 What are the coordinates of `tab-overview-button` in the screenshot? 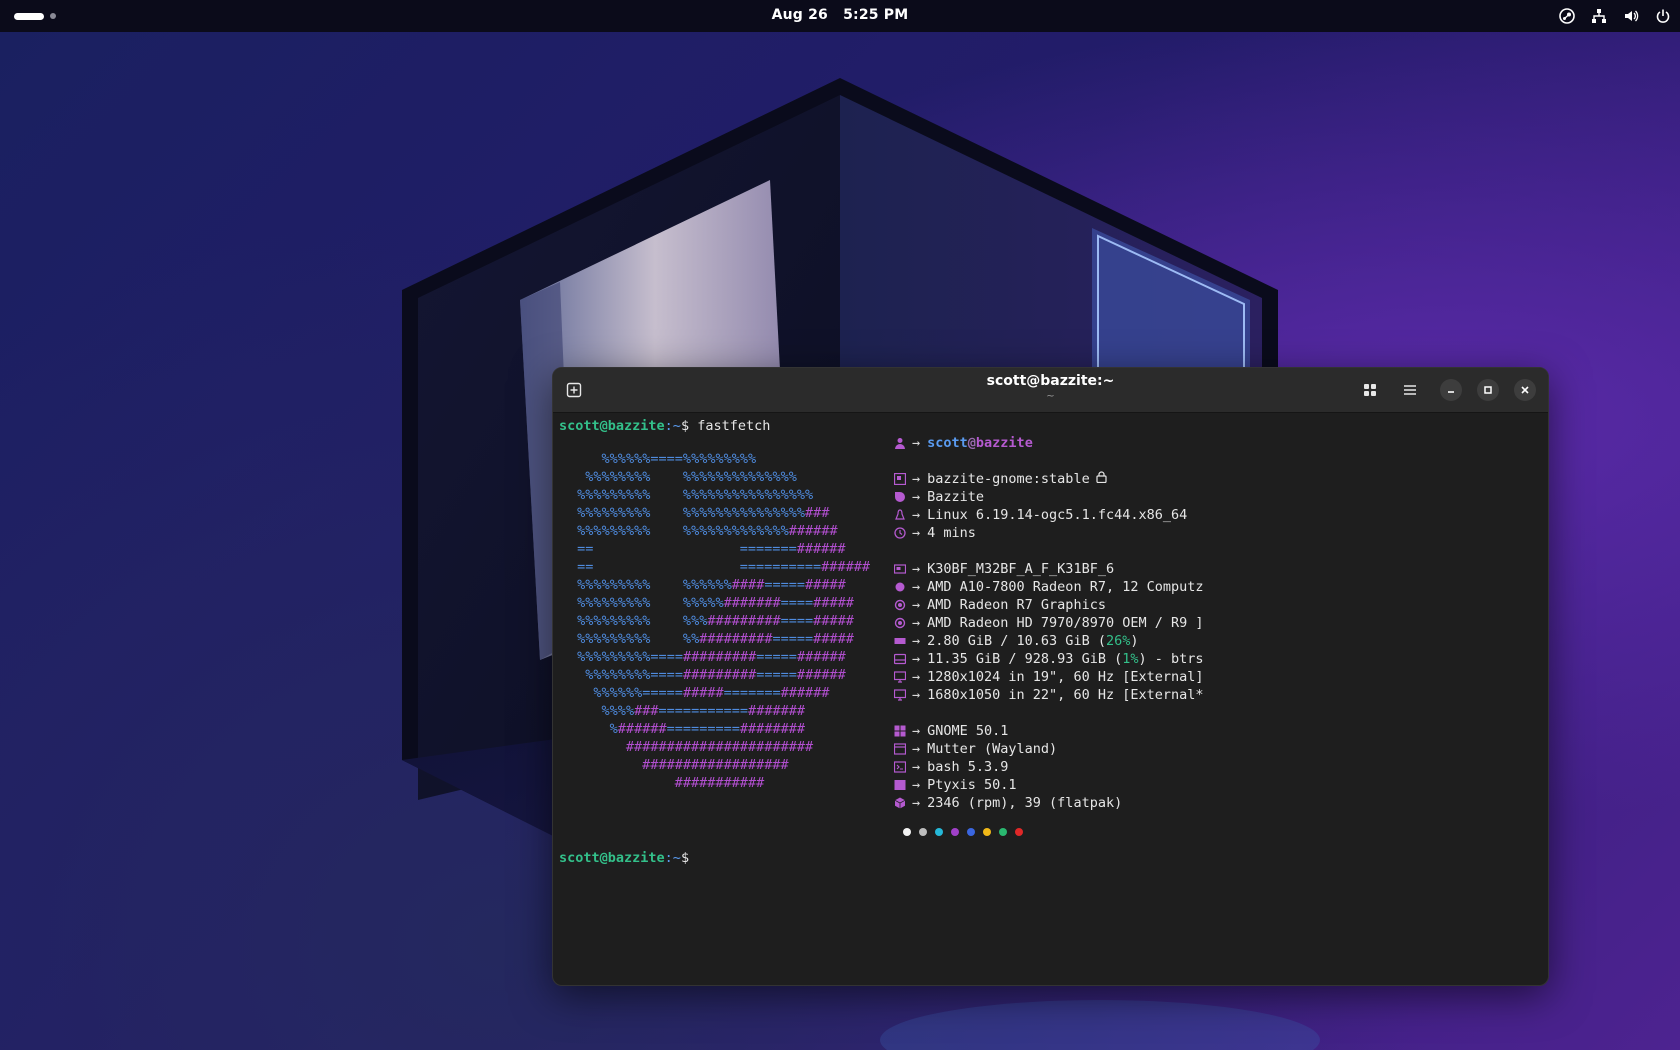 It's located at (1370, 390).